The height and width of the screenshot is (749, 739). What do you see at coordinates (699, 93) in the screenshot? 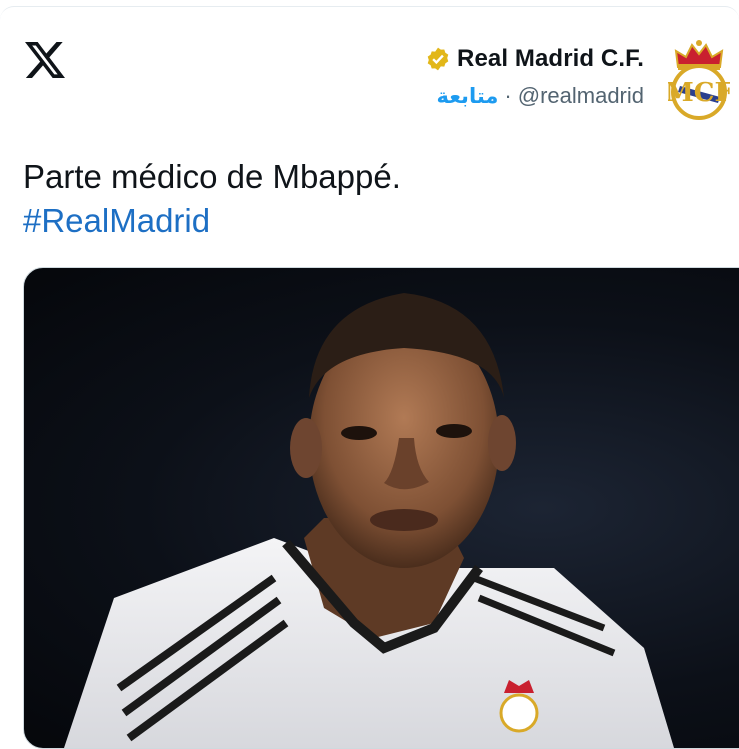
I see `svg-text: MCF` at bounding box center [699, 93].